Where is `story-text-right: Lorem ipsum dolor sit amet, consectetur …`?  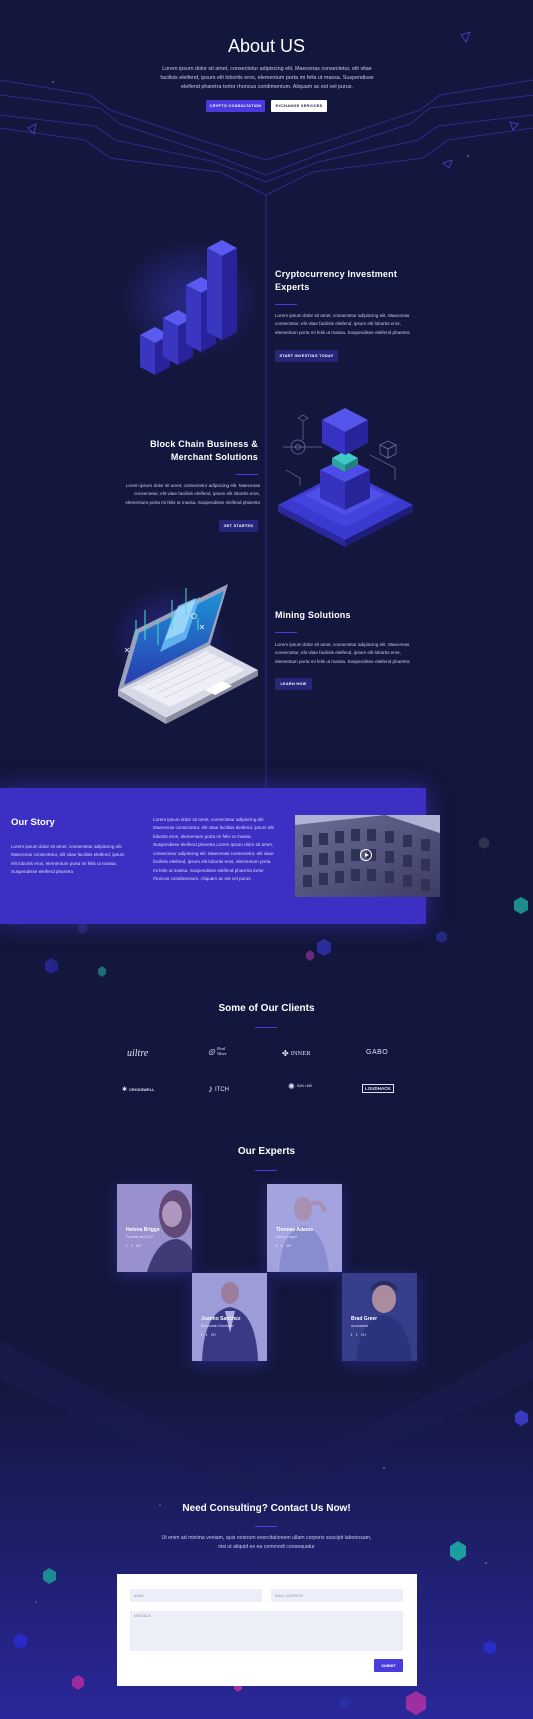
story-text-right: Lorem ipsum dolor sit amet, consectetur … is located at coordinates (213, 849).